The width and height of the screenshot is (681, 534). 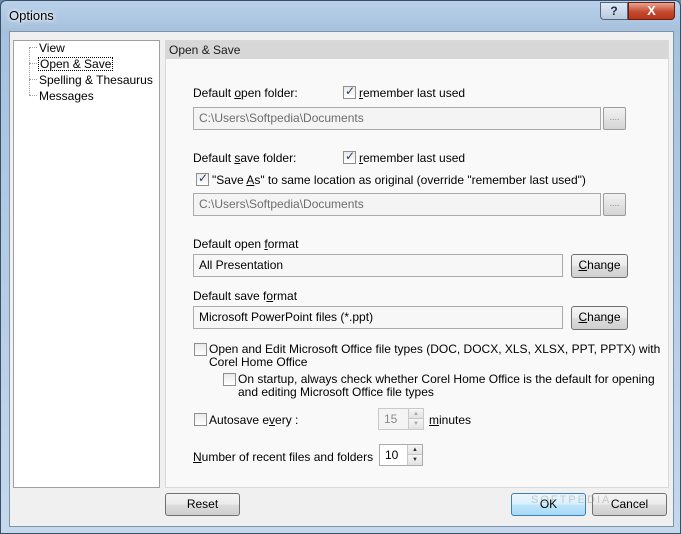 What do you see at coordinates (417, 50) in the screenshot?
I see `panel-header: Open & Save` at bounding box center [417, 50].